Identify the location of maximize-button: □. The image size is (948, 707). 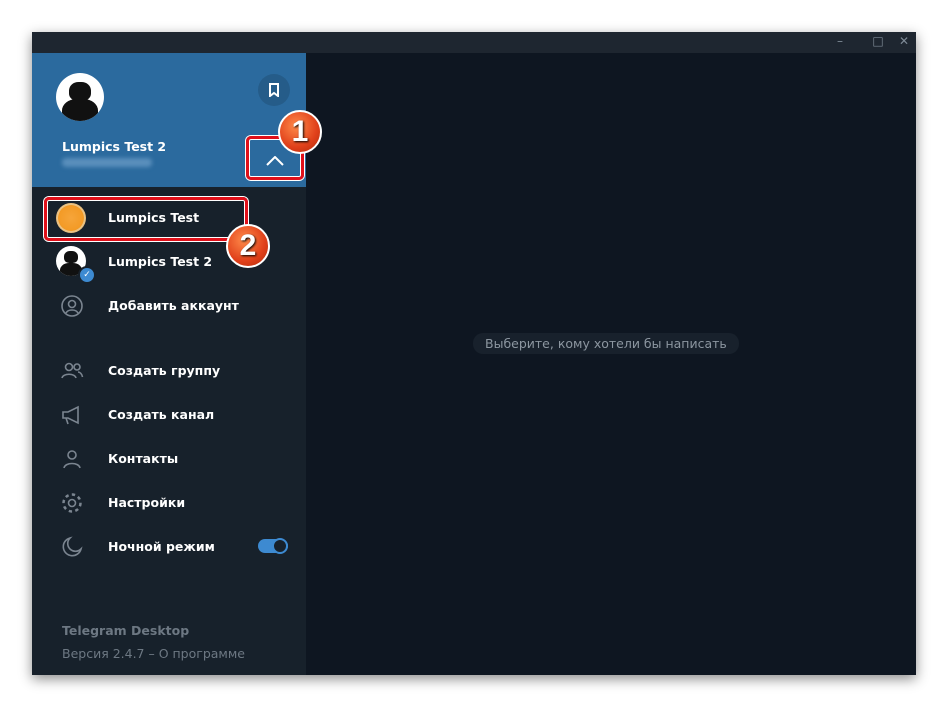
(878, 41).